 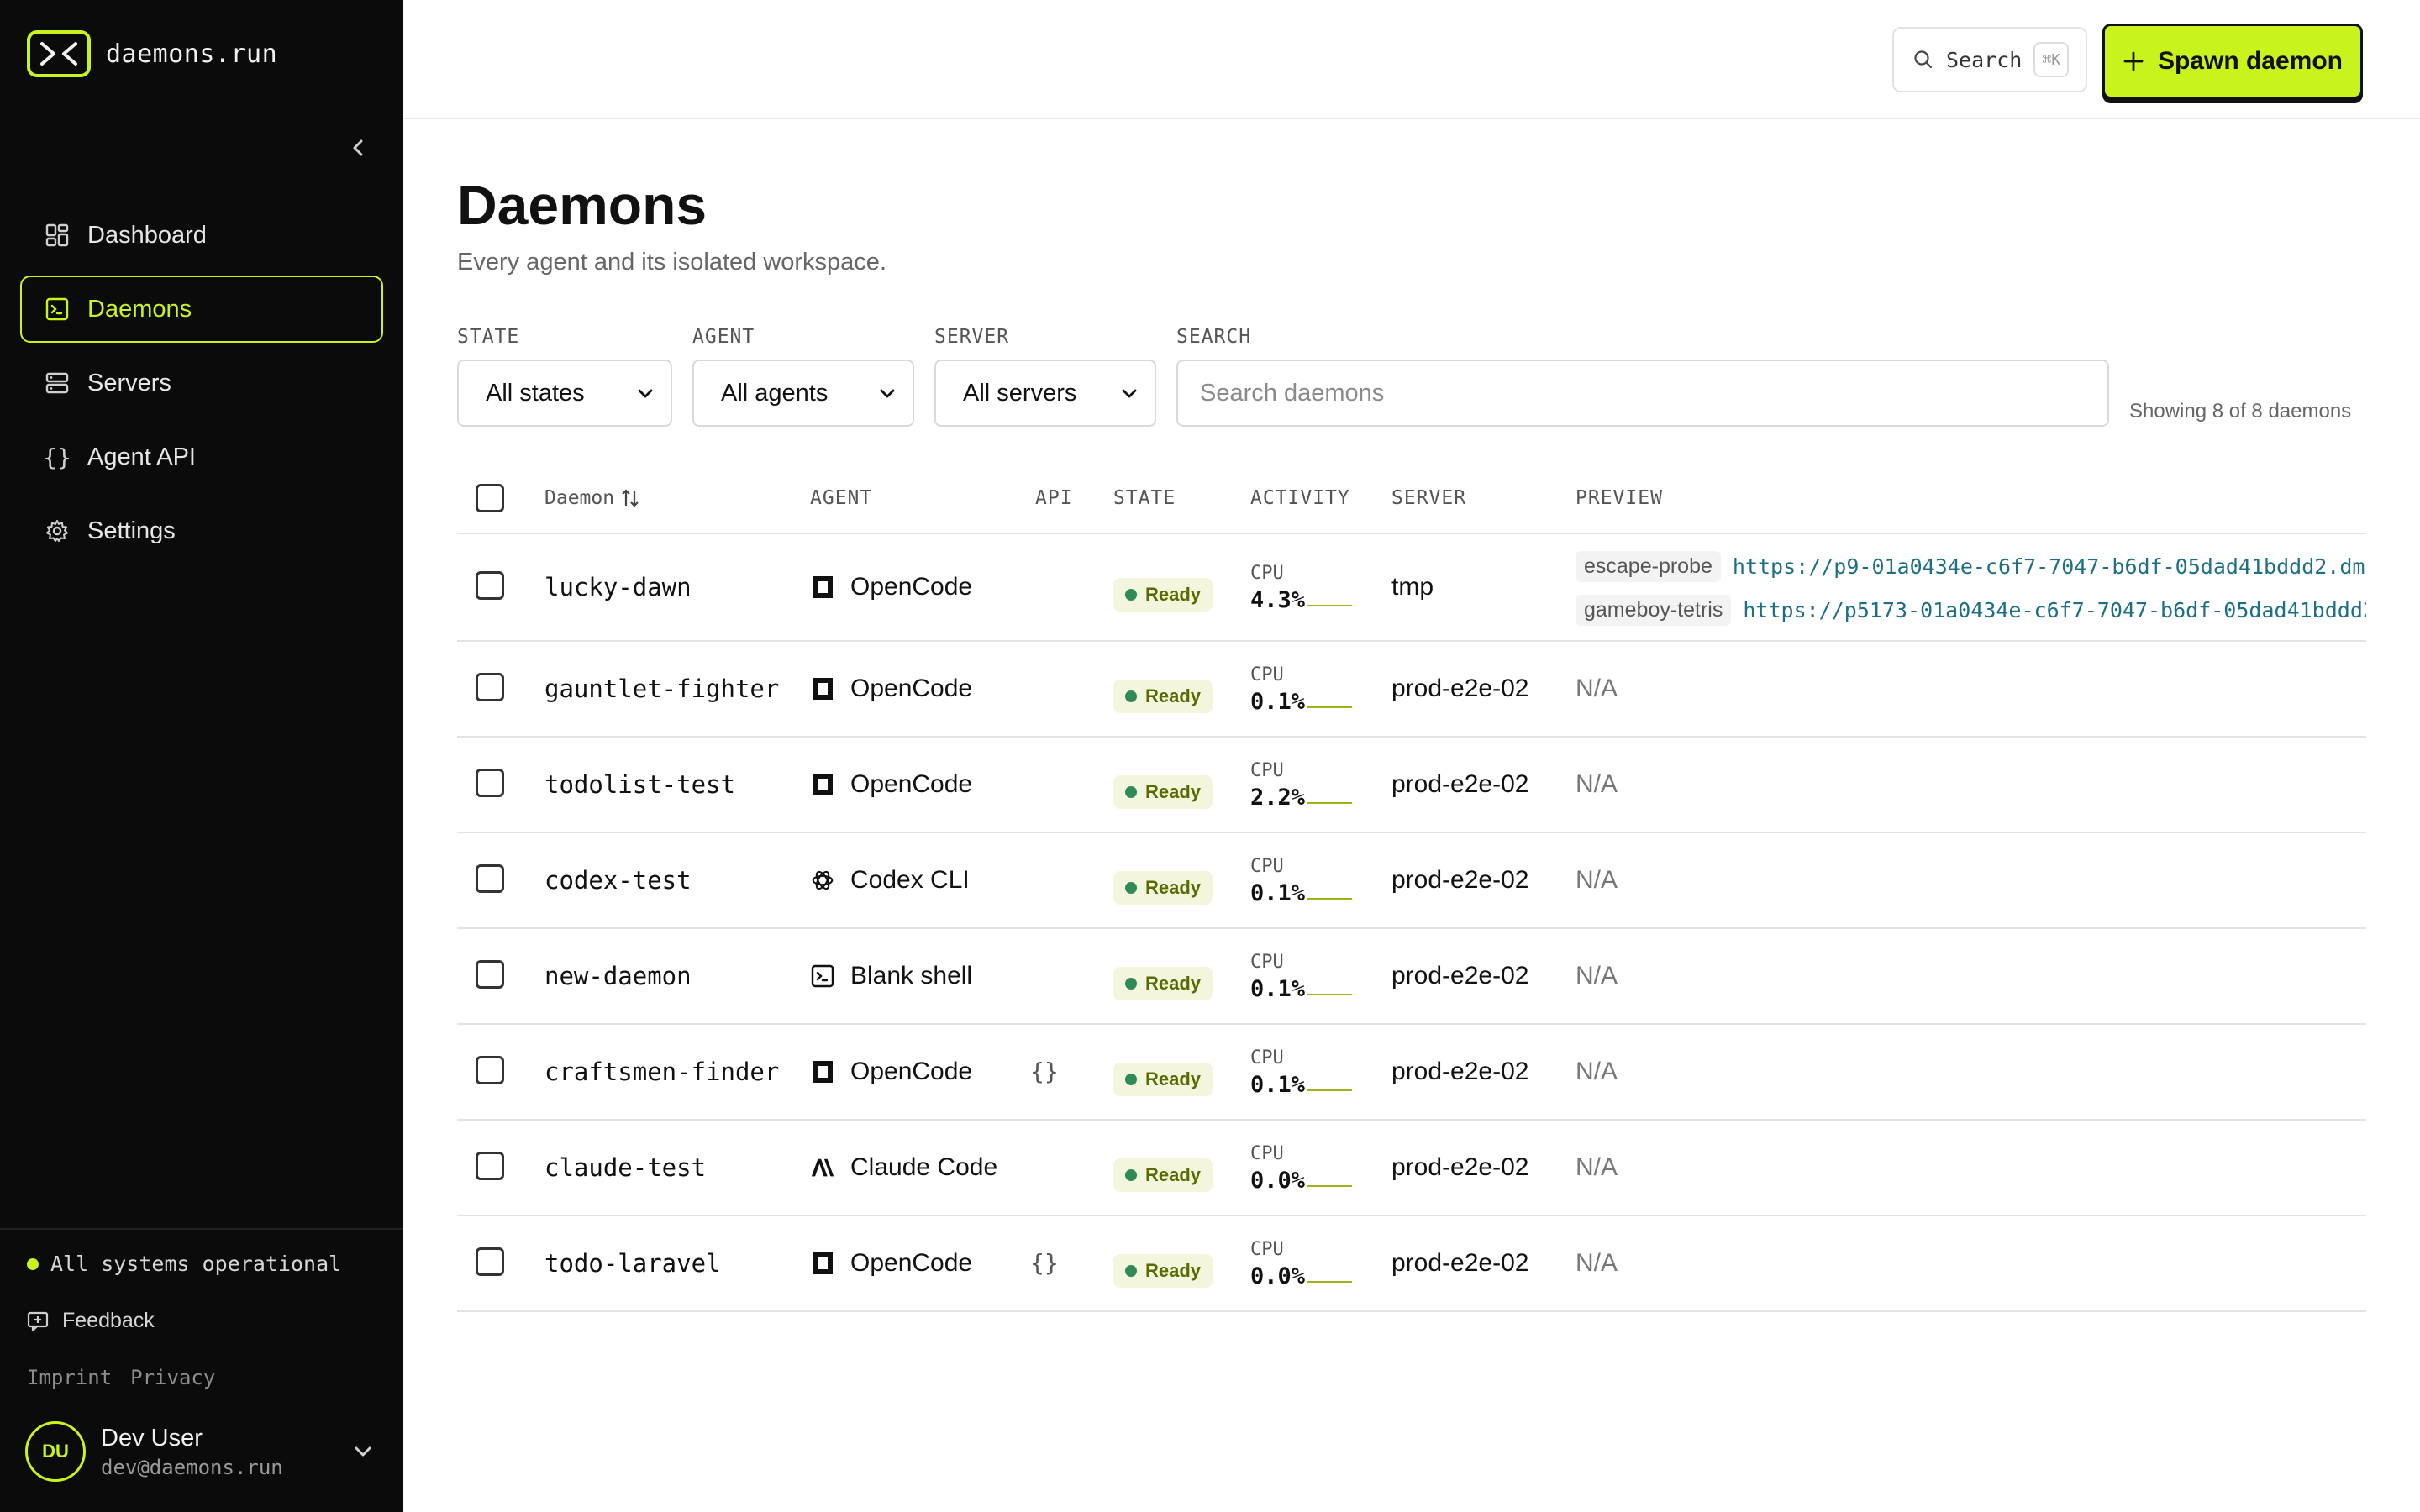 I want to click on chevron-down-icon, so click(x=363, y=1451).